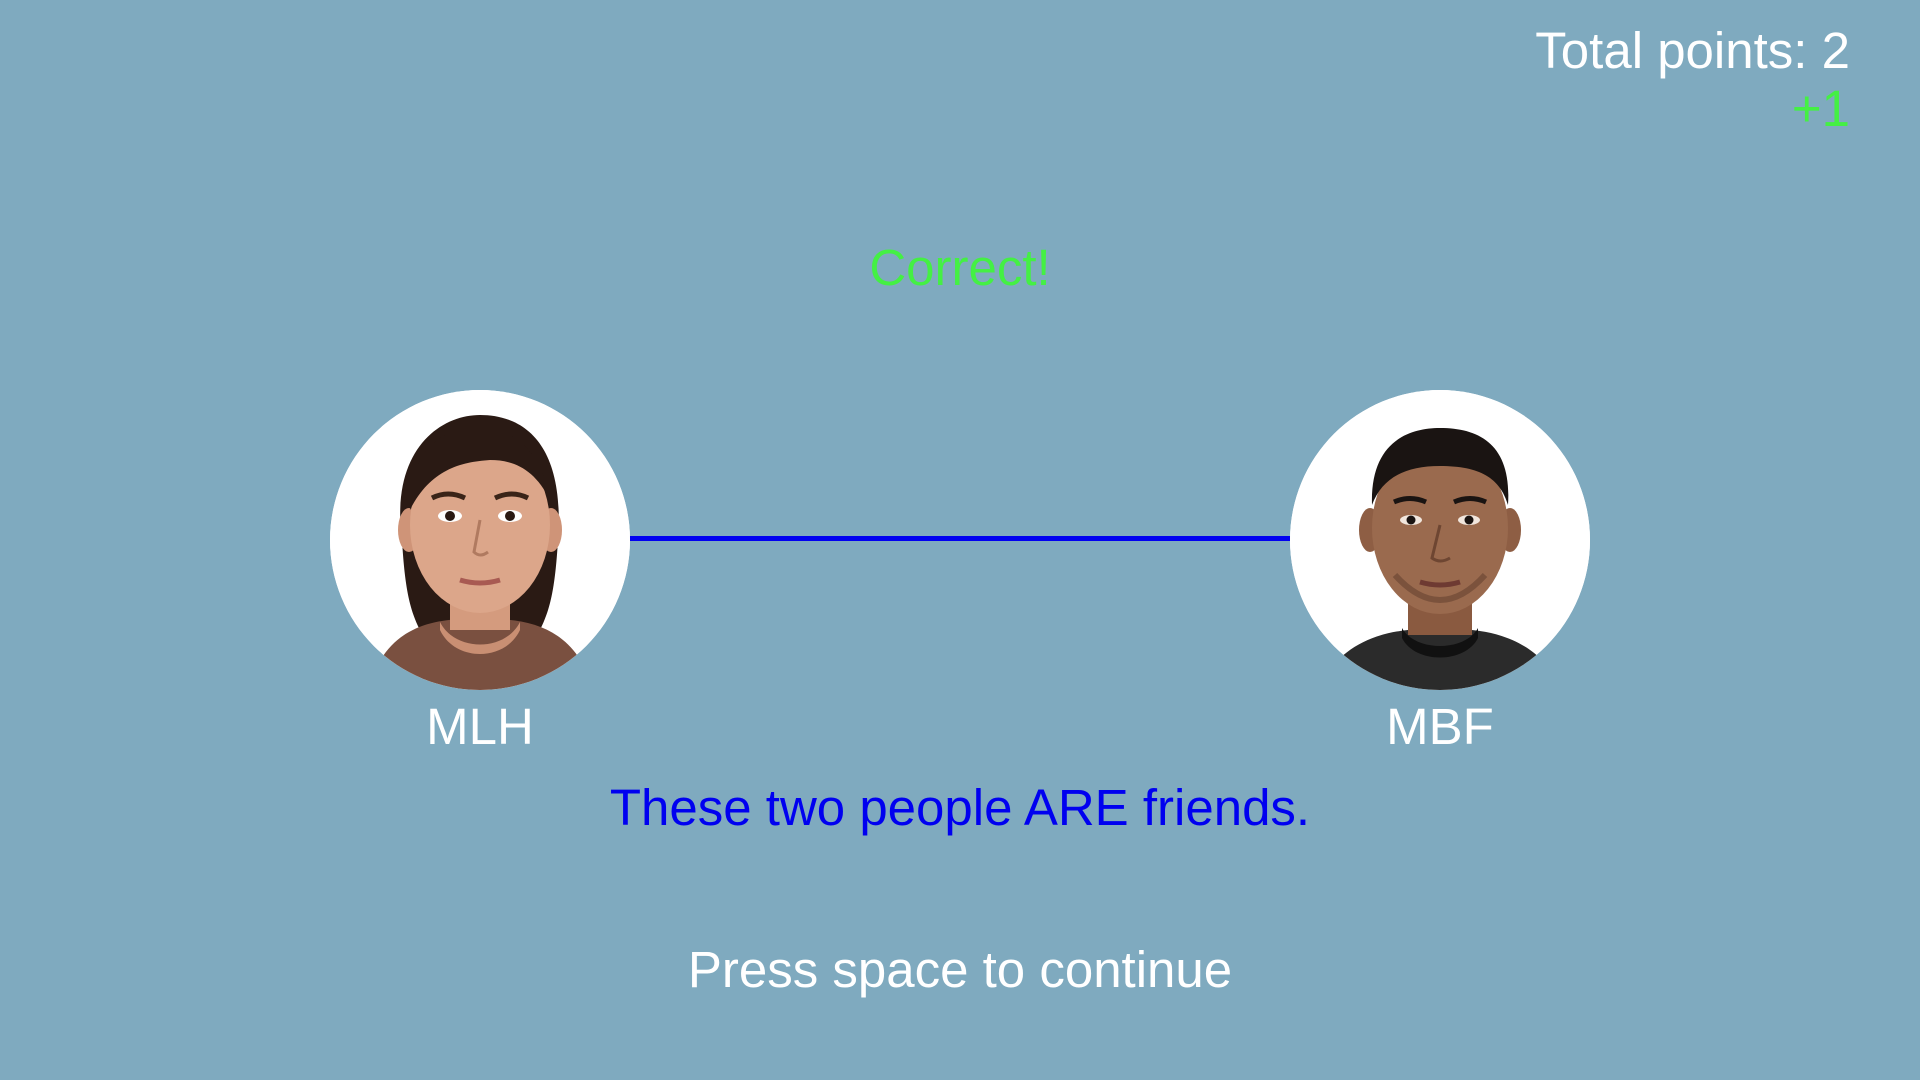 The image size is (1920, 1080). I want to click on score-panel: Total points: 2 +1, so click(1692, 80).